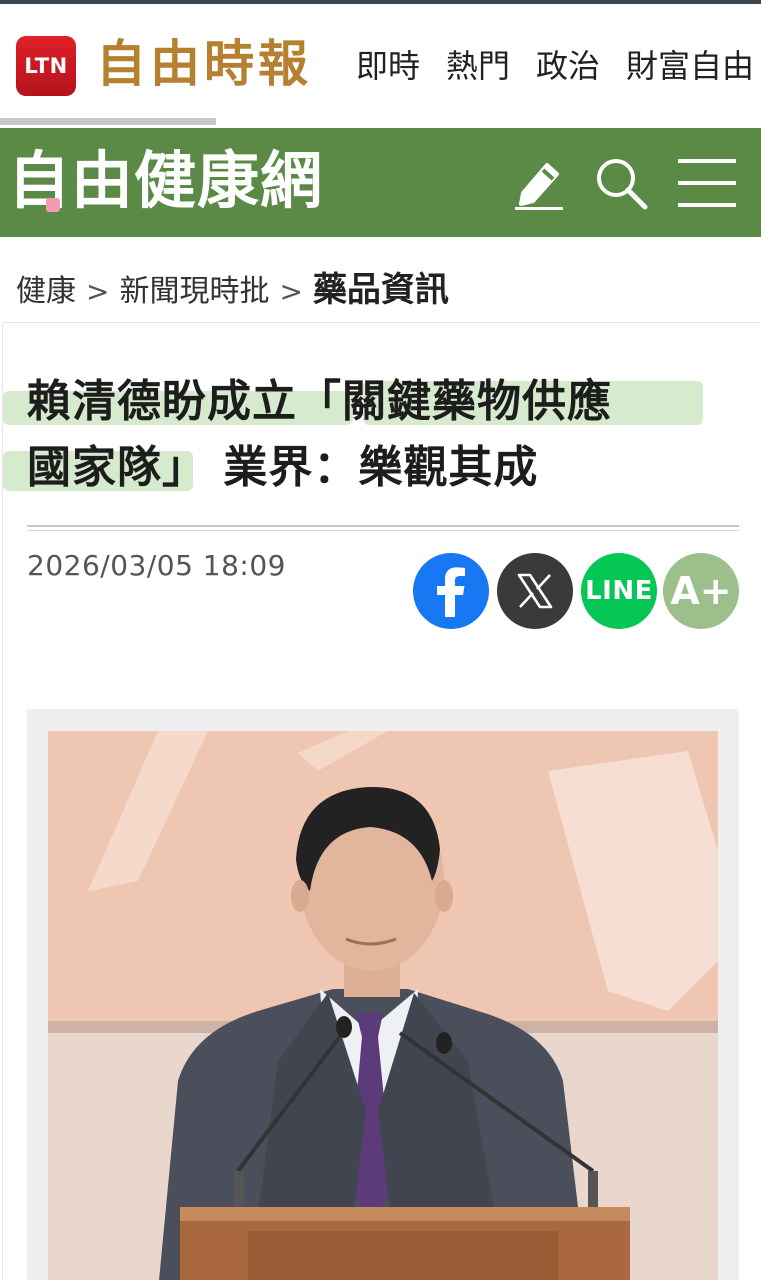  I want to click on headline-line-1: 賴清德盼成立「關鍵藥物供應, so click(319, 401).